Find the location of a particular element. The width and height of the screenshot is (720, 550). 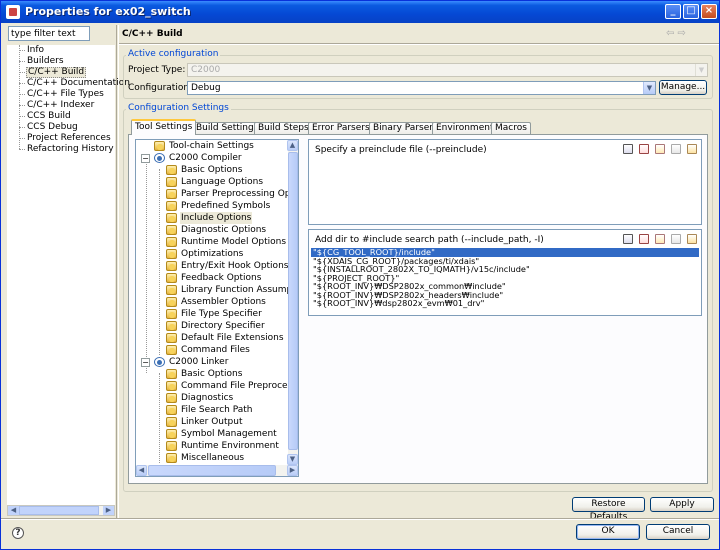

restore-defaults-button: Restore Defaults is located at coordinates (608, 509).